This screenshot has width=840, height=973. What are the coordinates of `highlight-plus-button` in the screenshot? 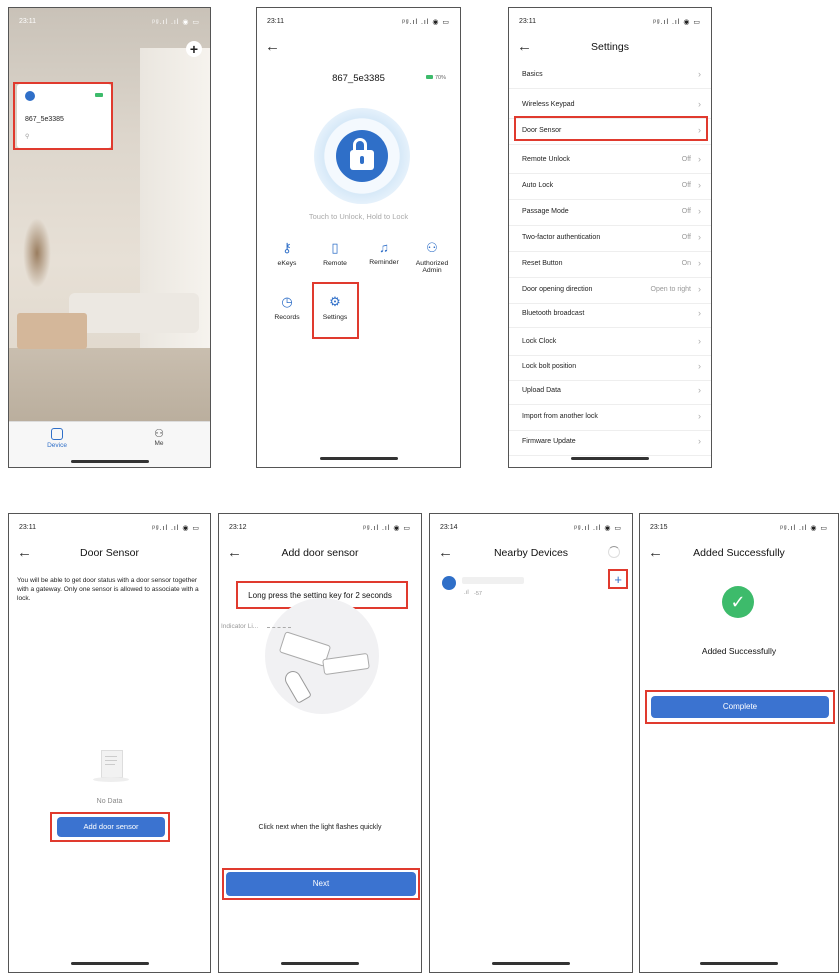 It's located at (618, 579).